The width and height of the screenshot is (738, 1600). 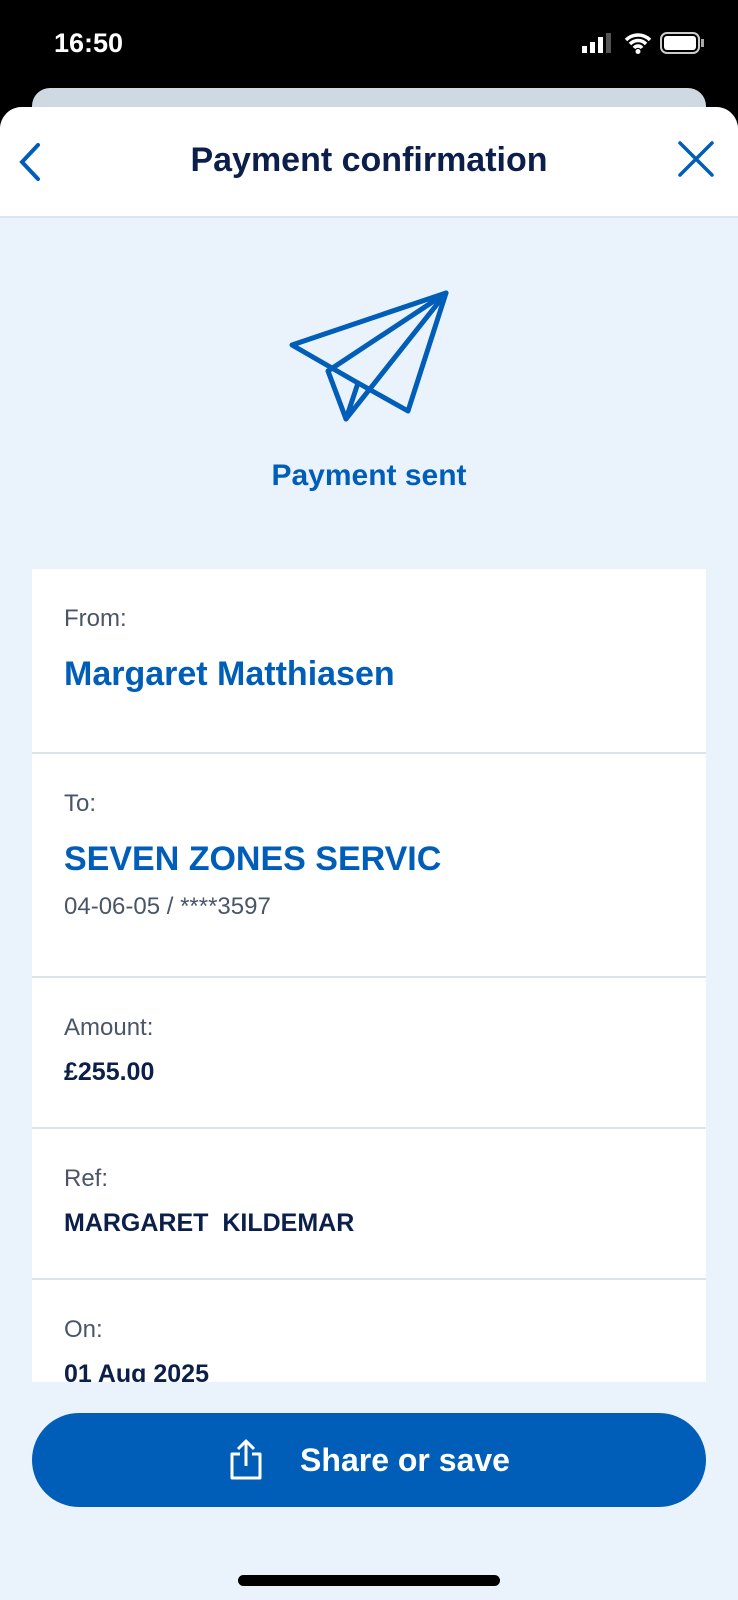 What do you see at coordinates (109, 1027) in the screenshot?
I see `amount-label: Amount:` at bounding box center [109, 1027].